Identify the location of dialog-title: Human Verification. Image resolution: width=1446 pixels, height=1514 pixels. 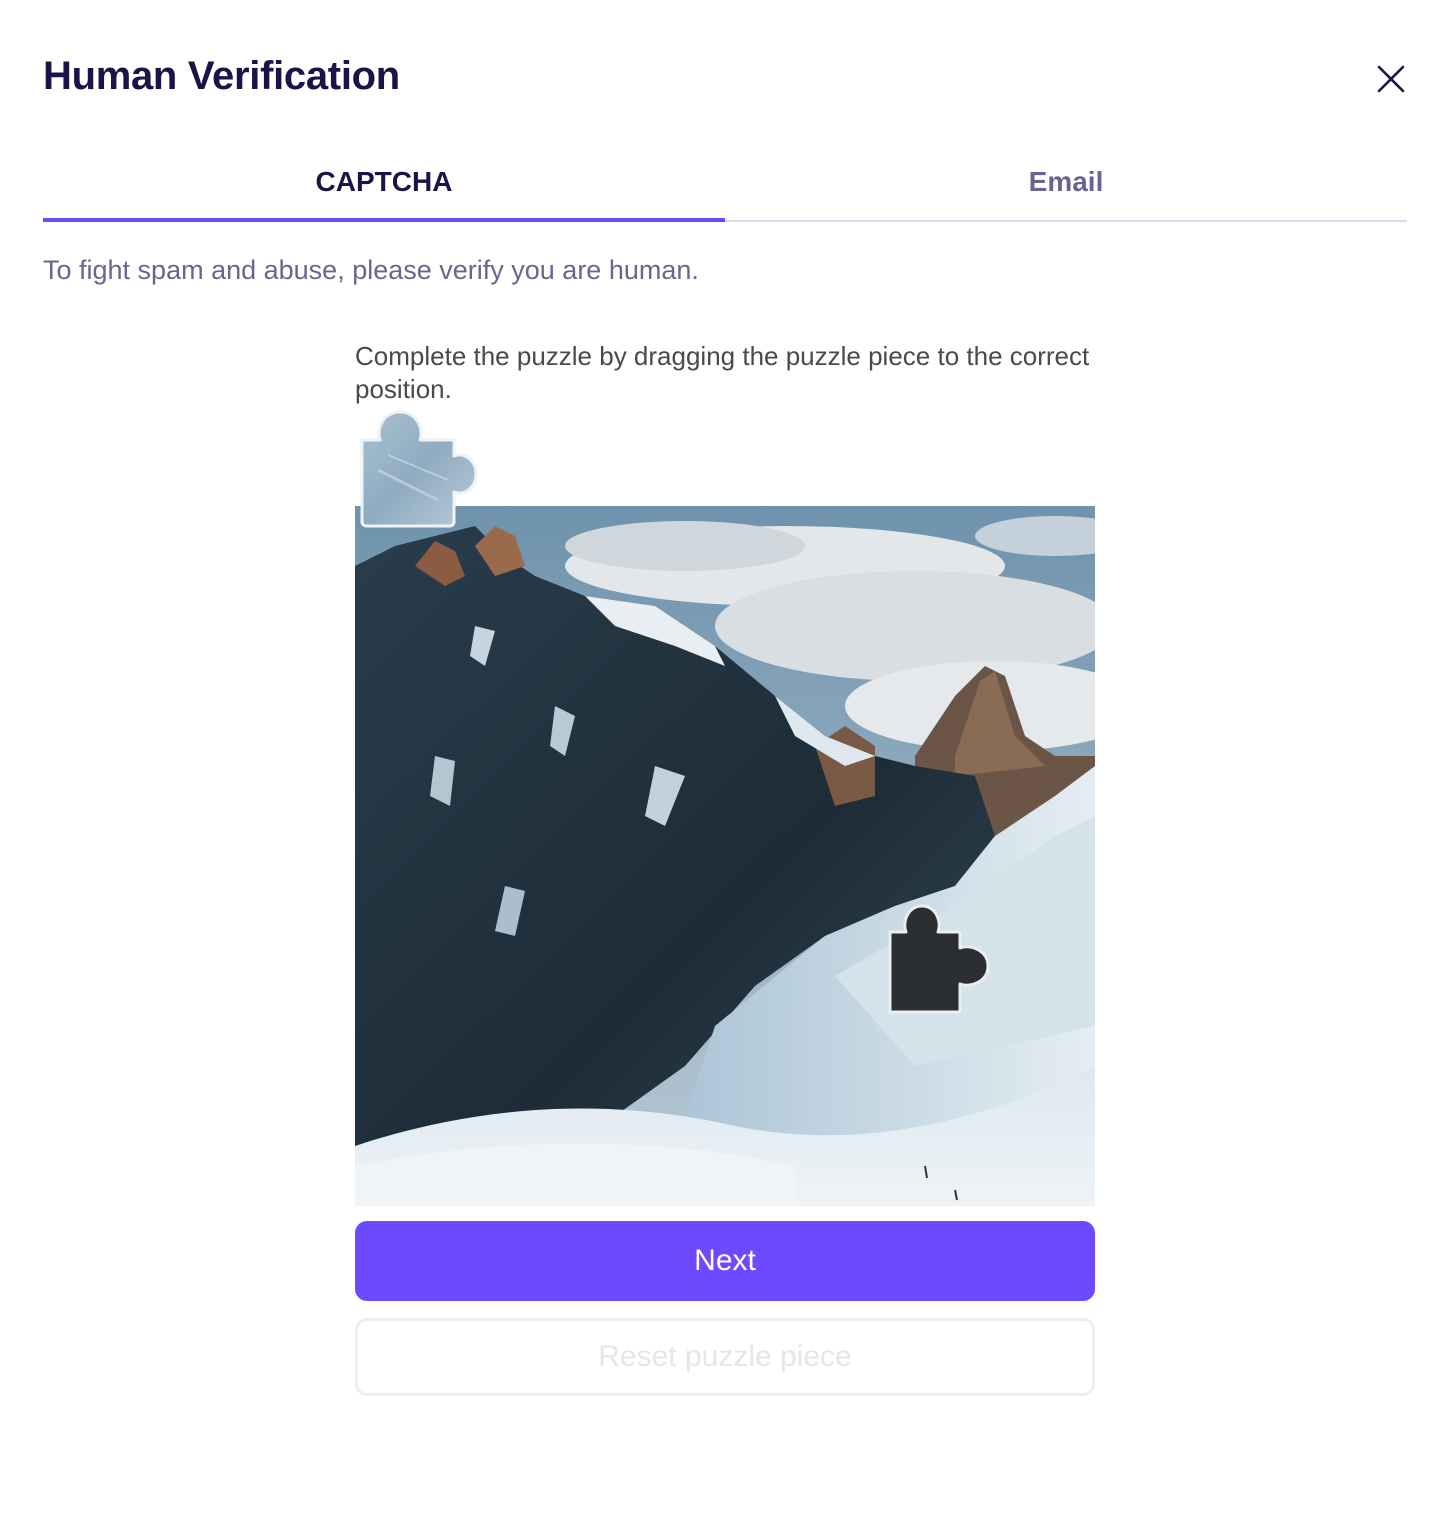
(221, 76).